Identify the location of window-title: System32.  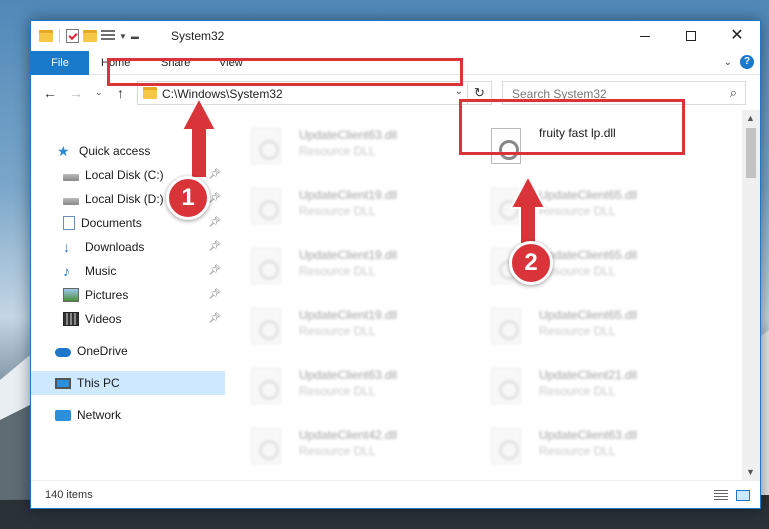
(198, 36).